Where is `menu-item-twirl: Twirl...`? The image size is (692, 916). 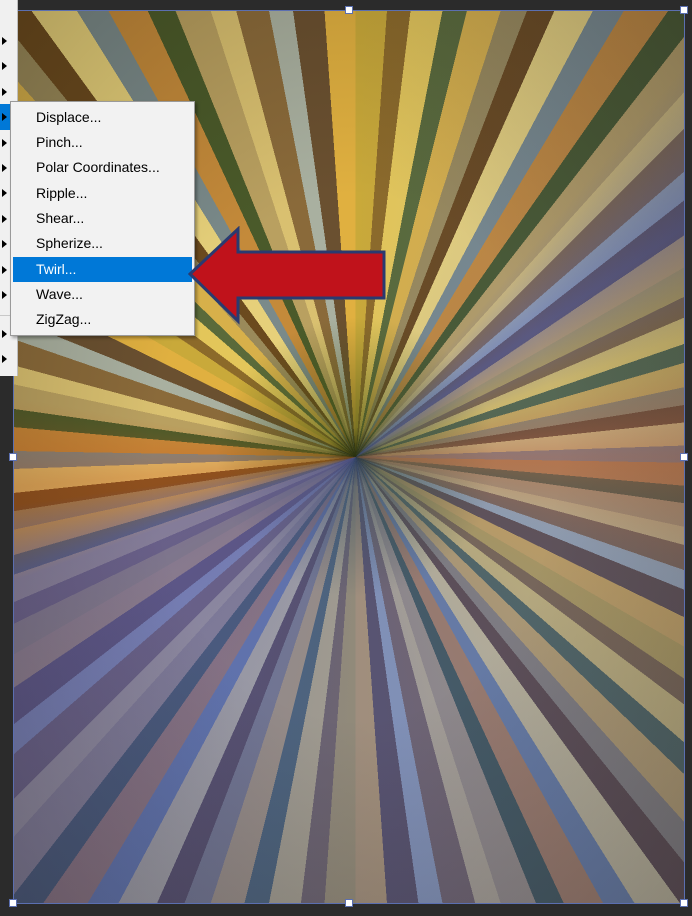
menu-item-twirl: Twirl... is located at coordinates (102, 269).